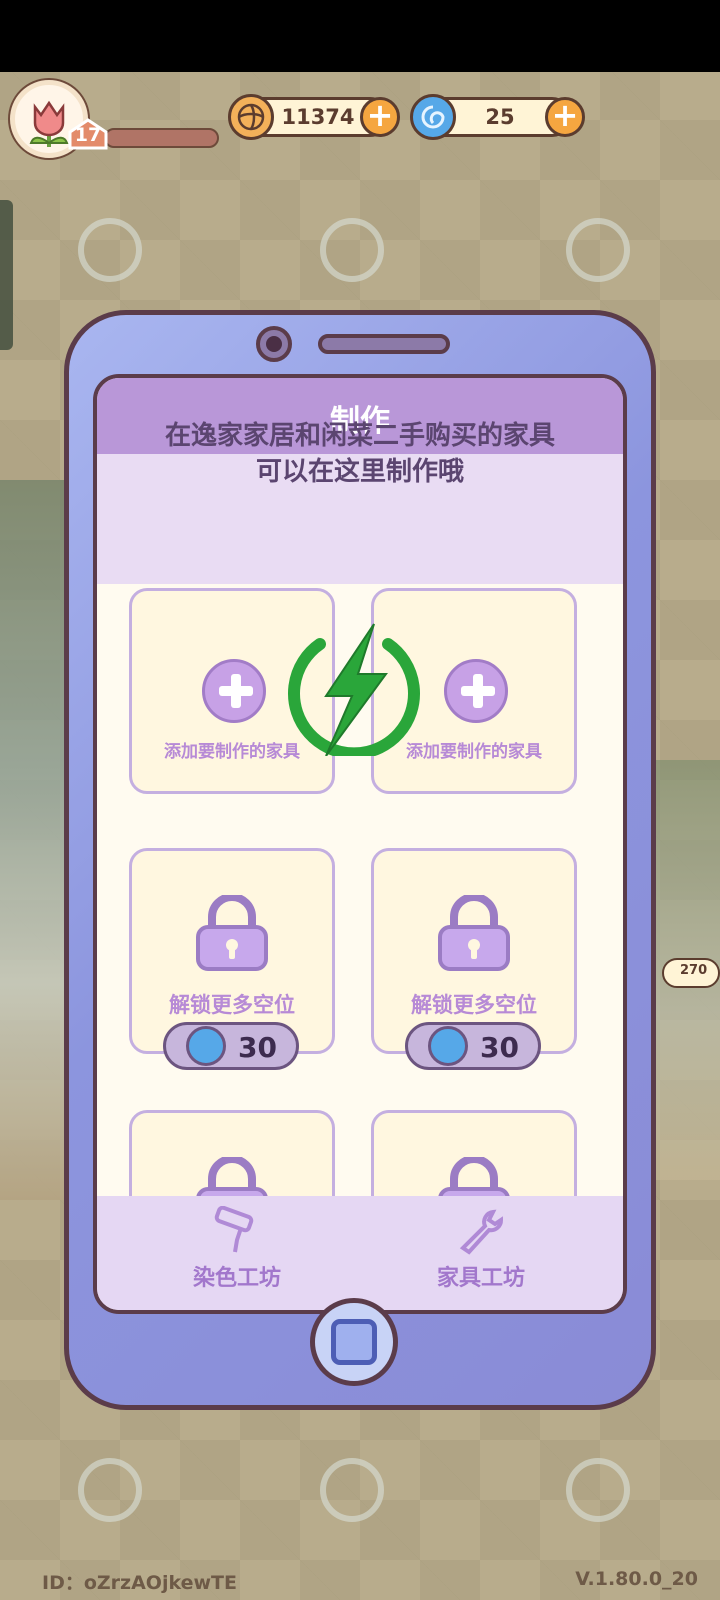  I want to click on tab-furniture-workshop: 家具工坊, so click(481, 1251).